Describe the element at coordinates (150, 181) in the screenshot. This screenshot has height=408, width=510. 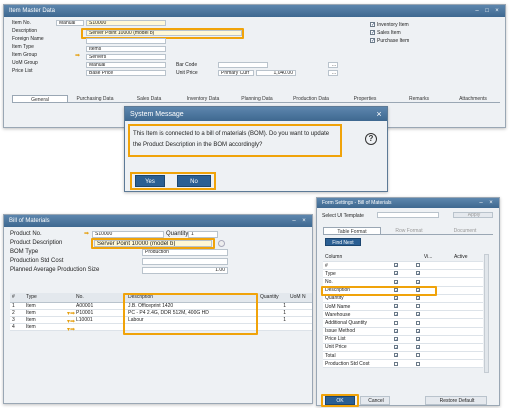
I see `yes-button: Yes` at that location.